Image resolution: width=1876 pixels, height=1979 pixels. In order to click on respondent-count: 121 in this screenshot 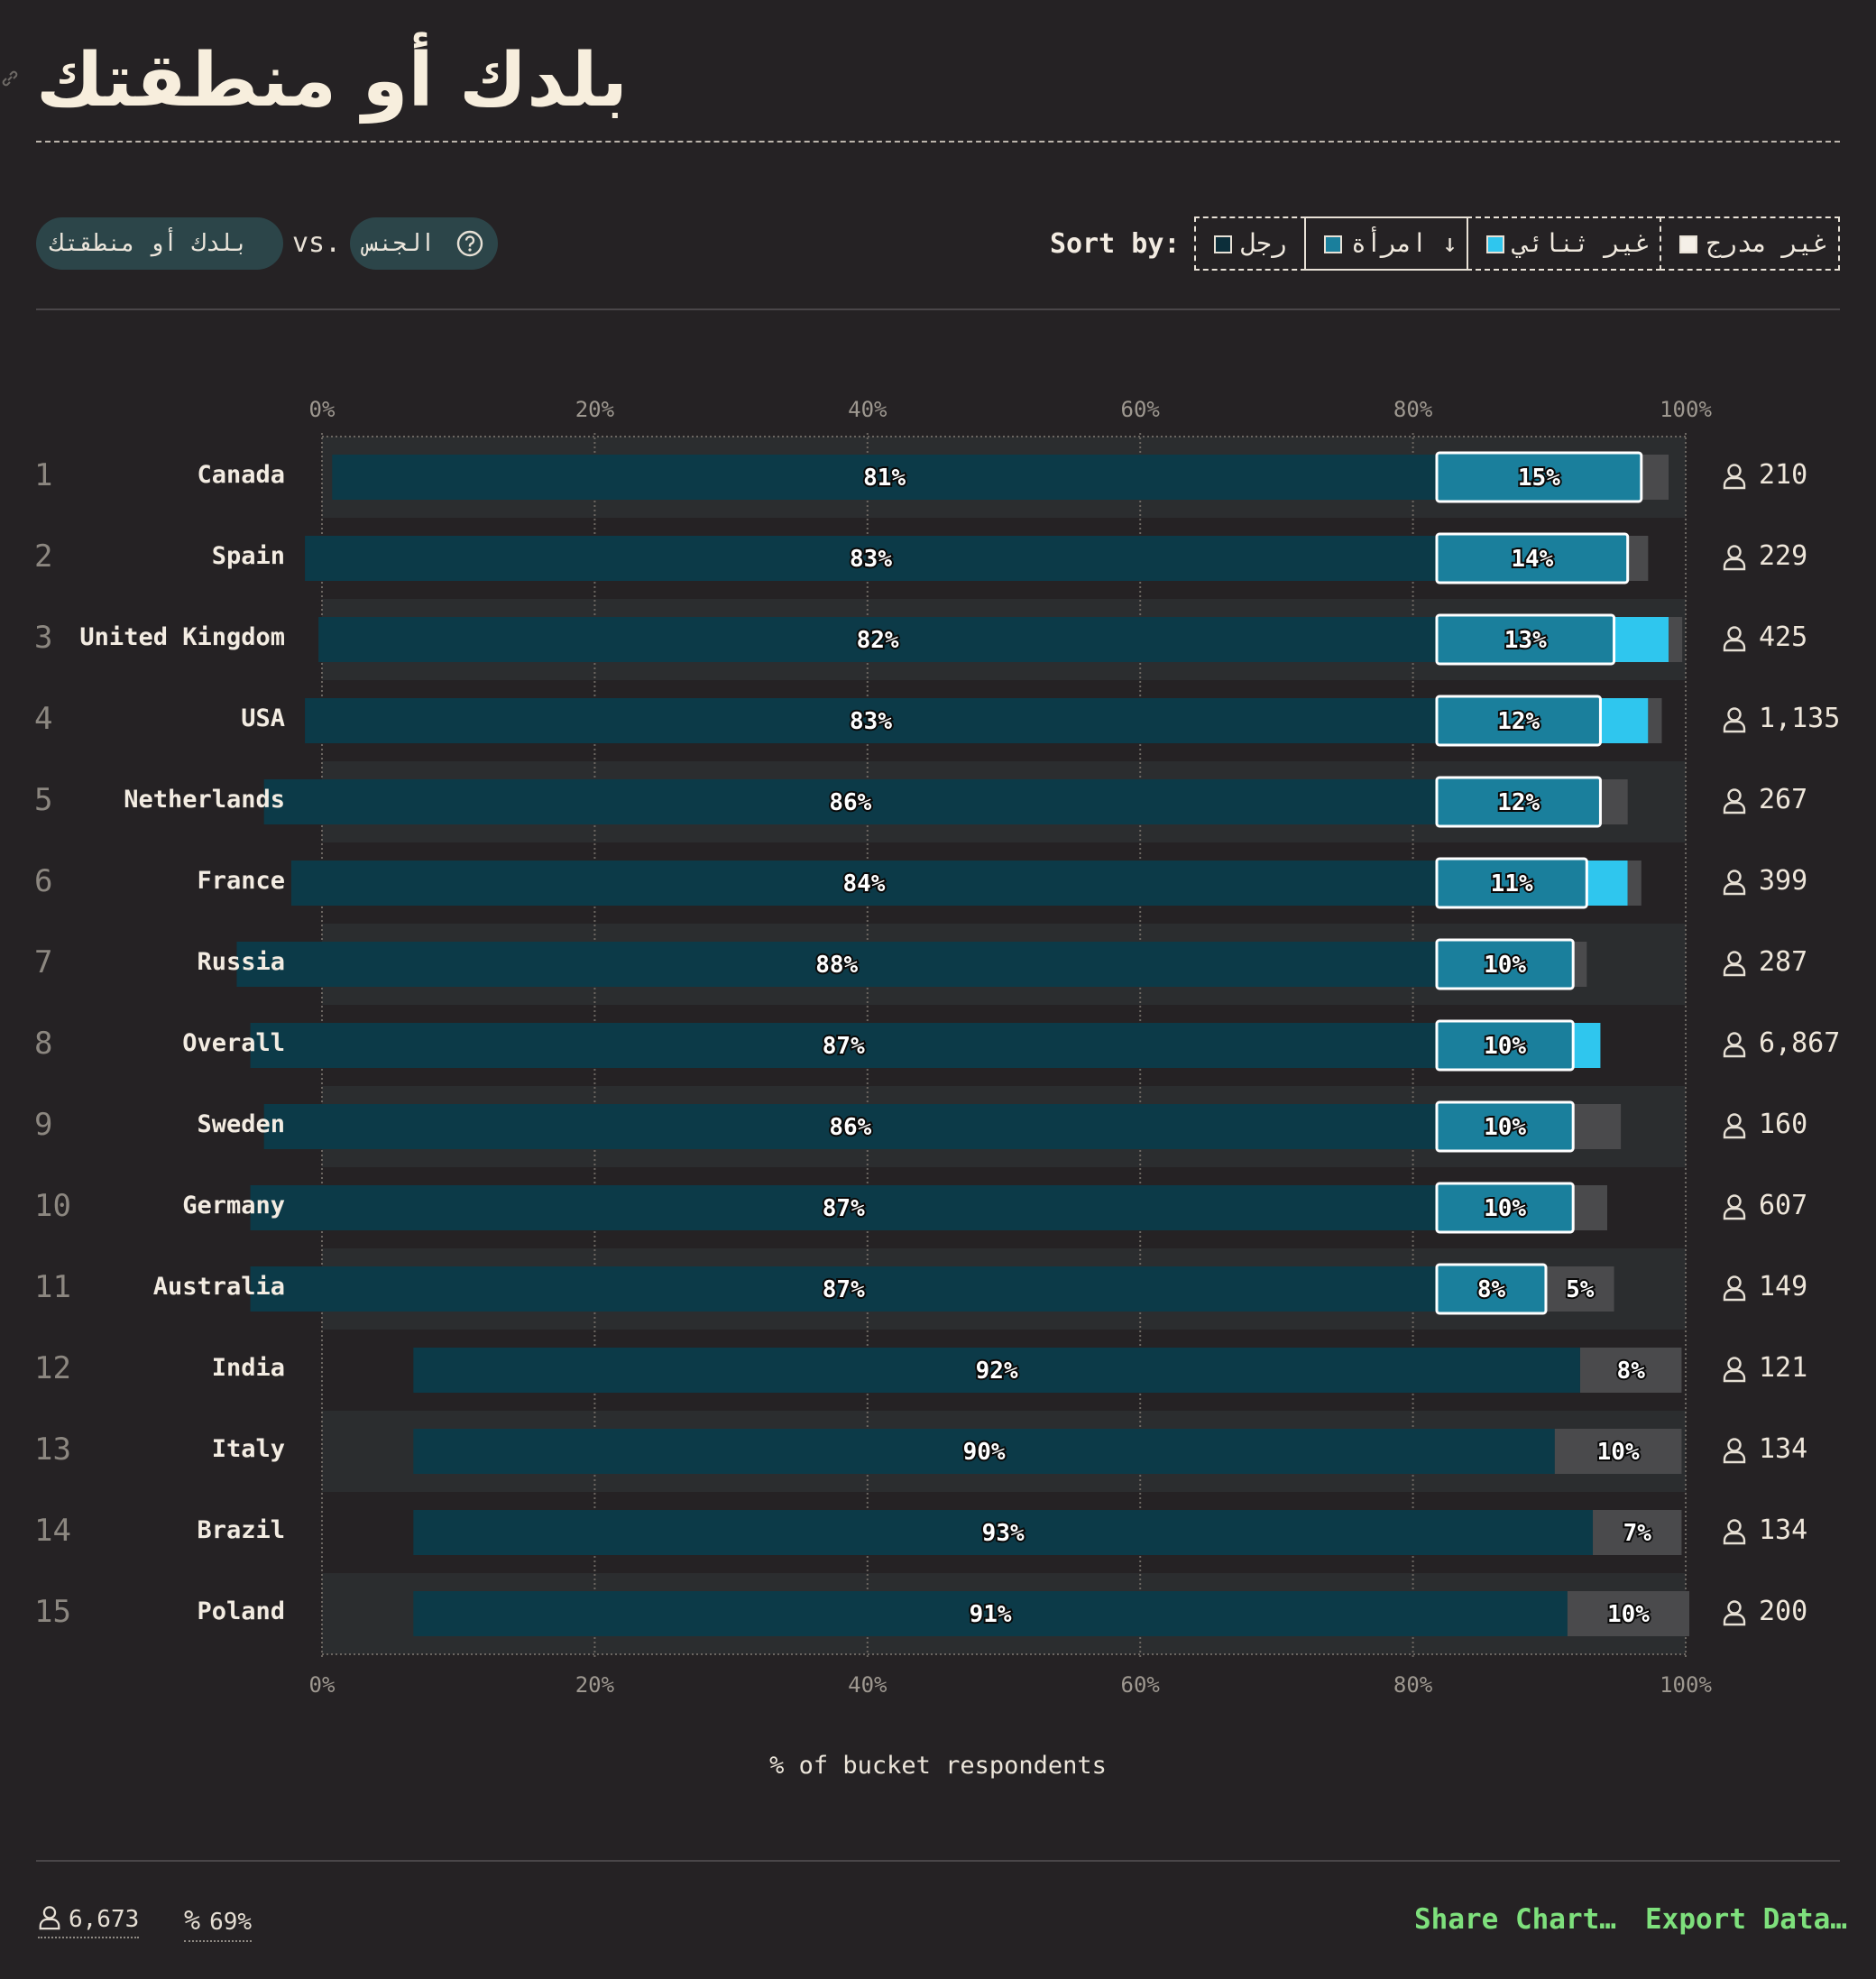, I will do `click(1783, 1368)`.